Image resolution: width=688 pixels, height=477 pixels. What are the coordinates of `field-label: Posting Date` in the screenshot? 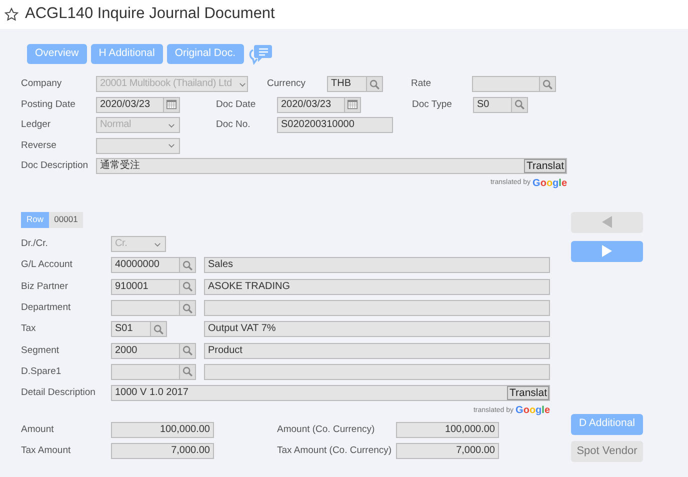 It's located at (48, 105).